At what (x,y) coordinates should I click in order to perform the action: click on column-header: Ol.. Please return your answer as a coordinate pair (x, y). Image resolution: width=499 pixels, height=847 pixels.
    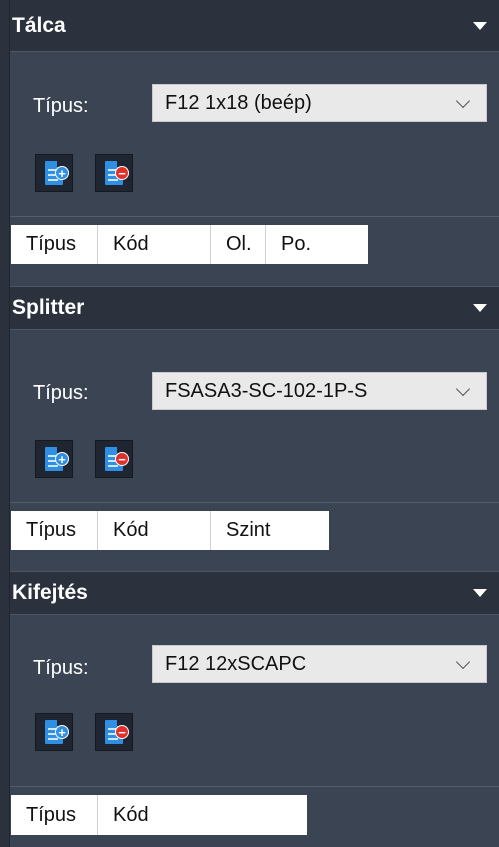
    Looking at the image, I should click on (238, 244).